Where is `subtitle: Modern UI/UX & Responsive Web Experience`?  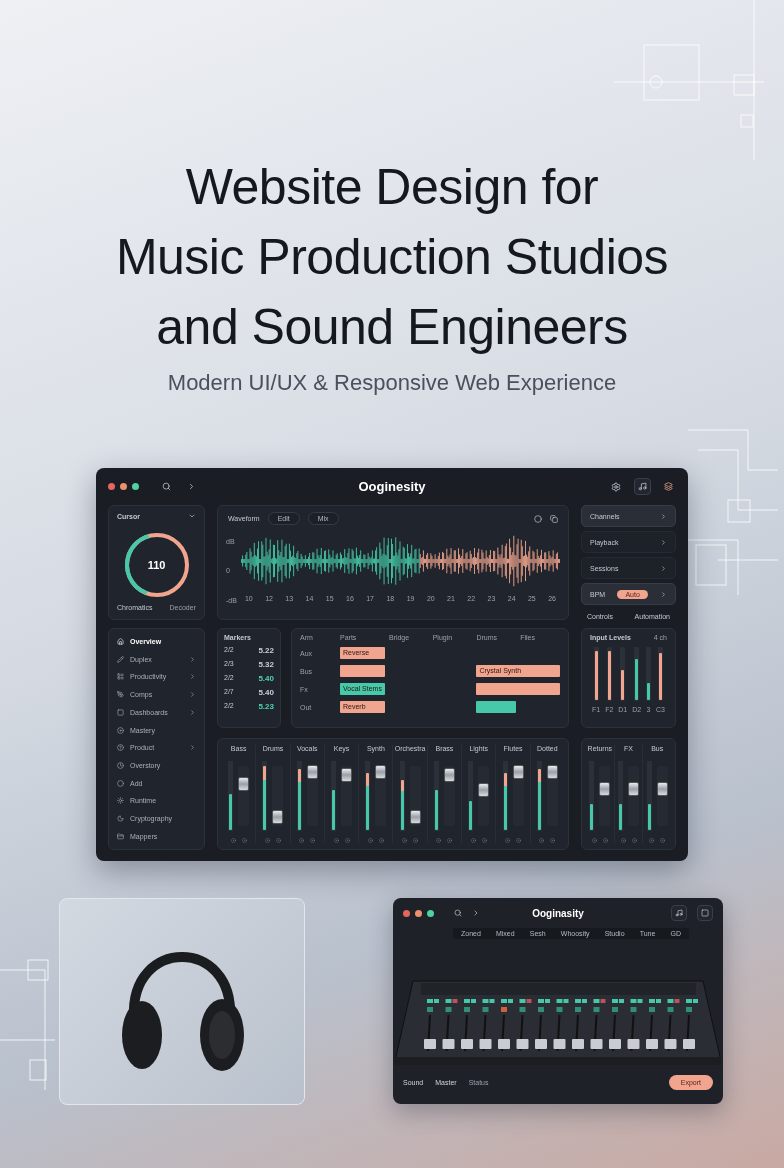
subtitle: Modern UI/UX & Responsive Web Experience is located at coordinates (392, 383).